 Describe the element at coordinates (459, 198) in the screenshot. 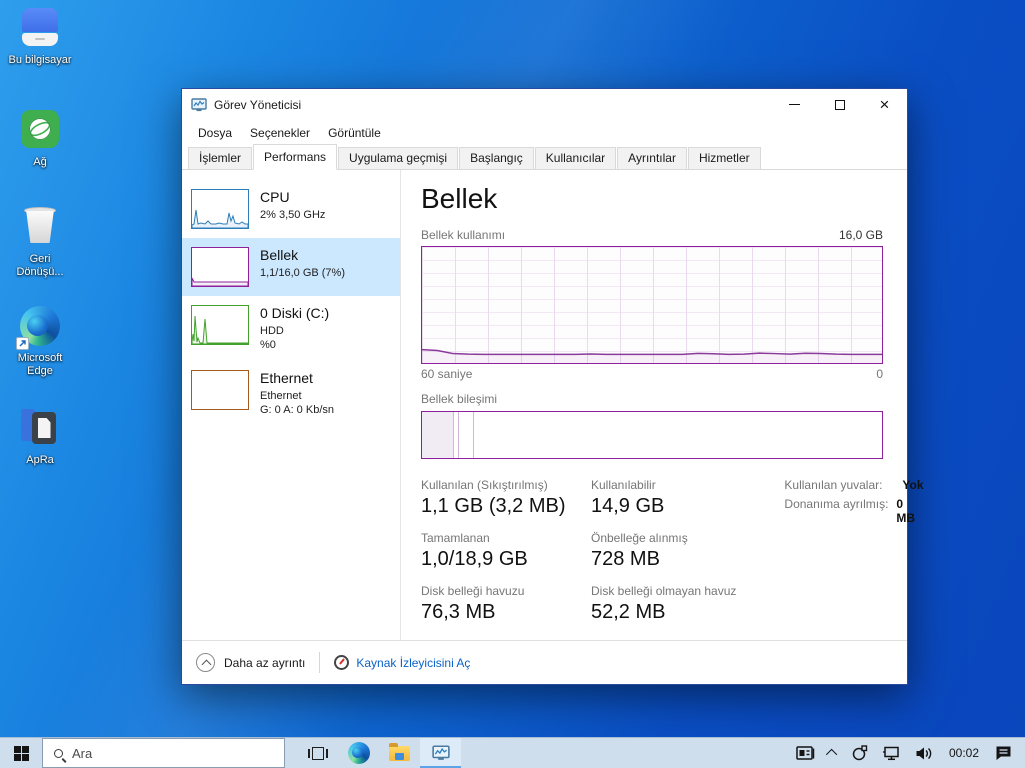

I see `page-title: Bellek` at that location.